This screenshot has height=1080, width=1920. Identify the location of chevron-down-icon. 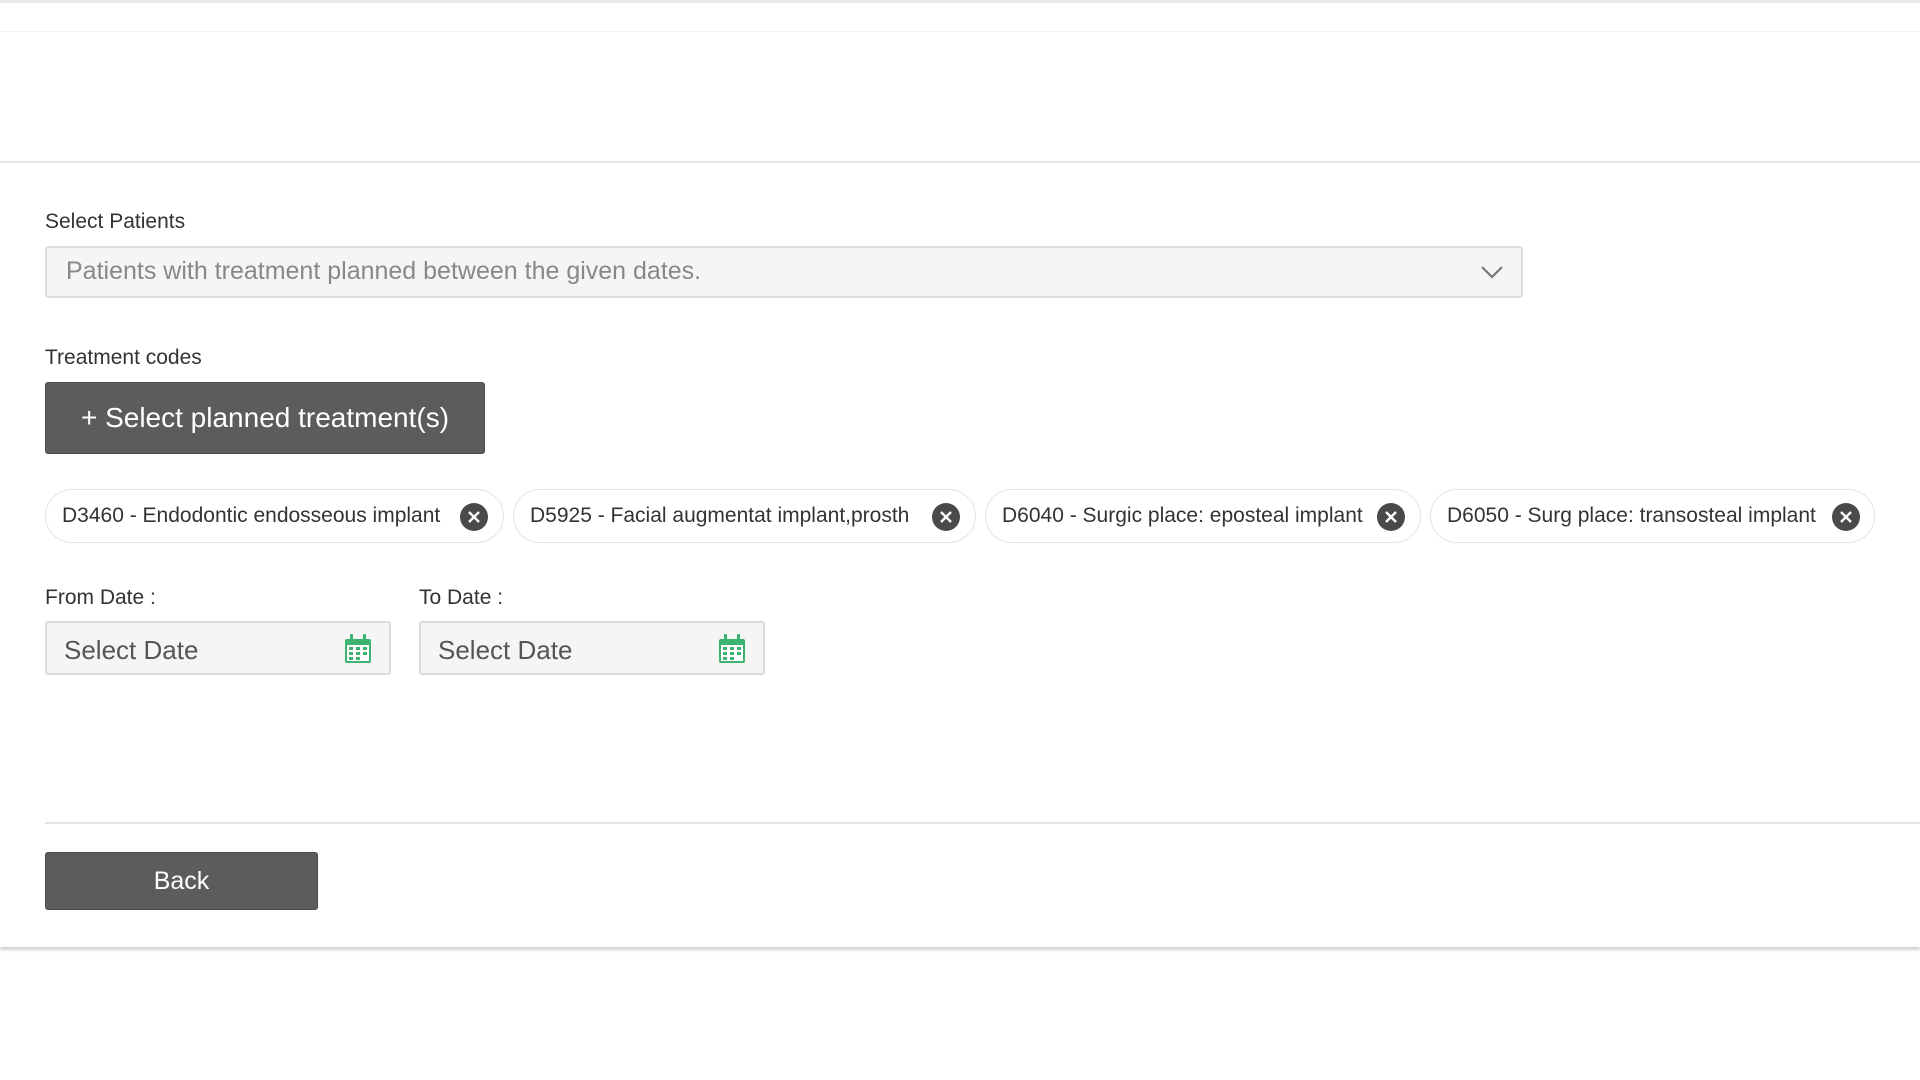
(1492, 272).